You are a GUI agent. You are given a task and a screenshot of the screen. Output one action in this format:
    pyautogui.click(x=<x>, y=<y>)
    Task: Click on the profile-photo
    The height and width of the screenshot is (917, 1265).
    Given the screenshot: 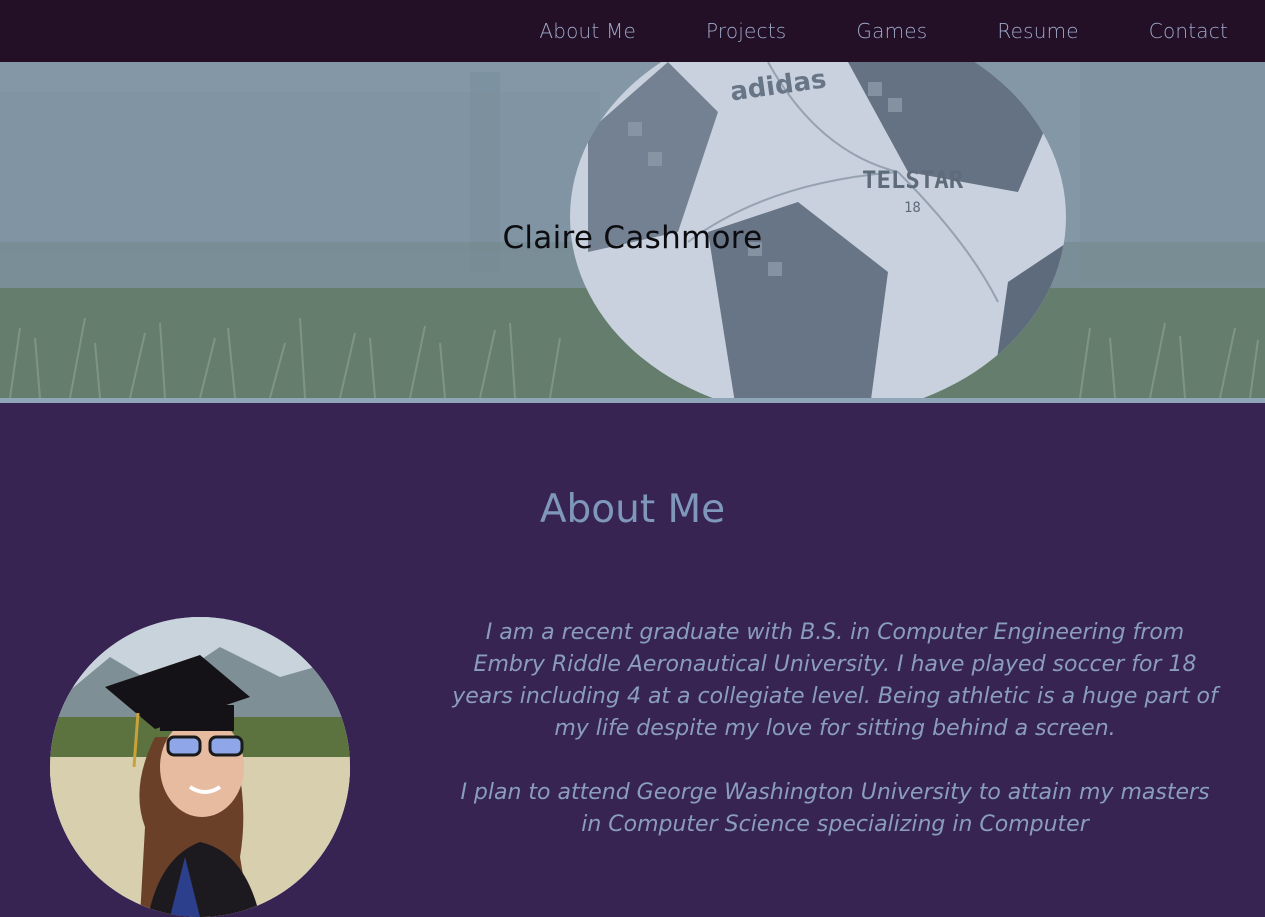 What is the action you would take?
    pyautogui.click(x=200, y=767)
    